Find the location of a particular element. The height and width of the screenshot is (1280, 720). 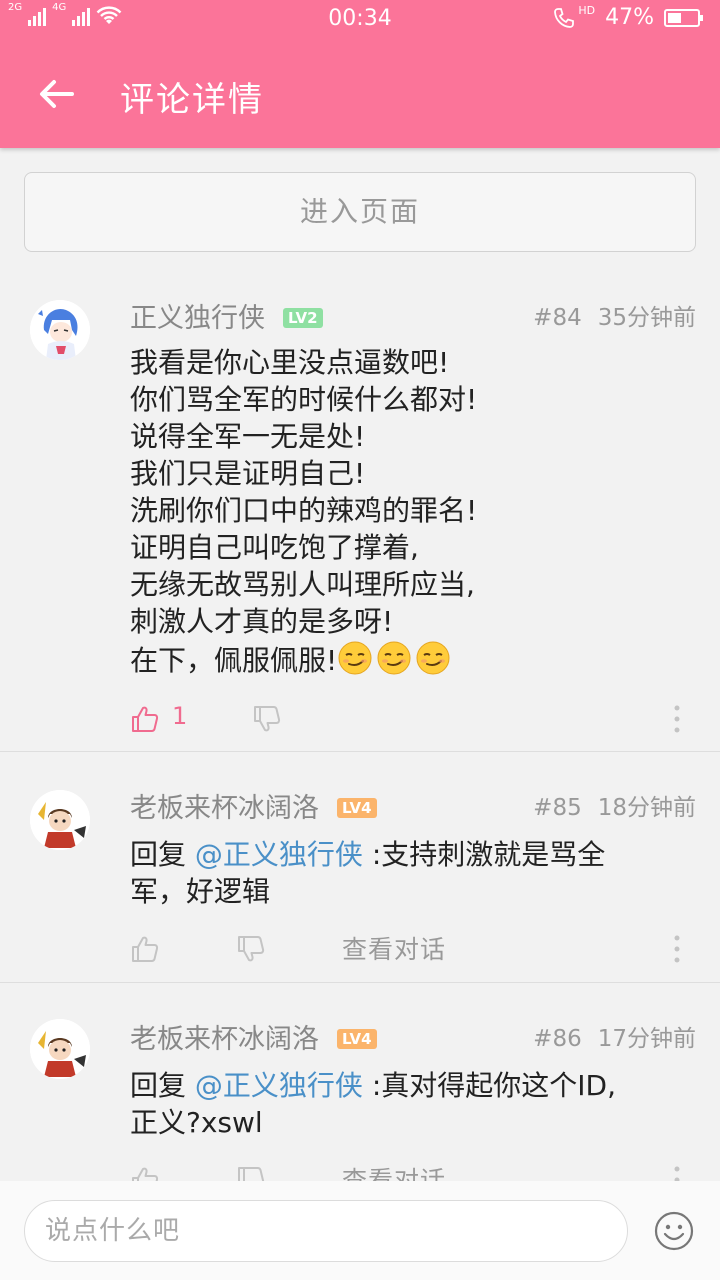

comment-line: 我看是你心里没点逼数吧! is located at coordinates (290, 362).